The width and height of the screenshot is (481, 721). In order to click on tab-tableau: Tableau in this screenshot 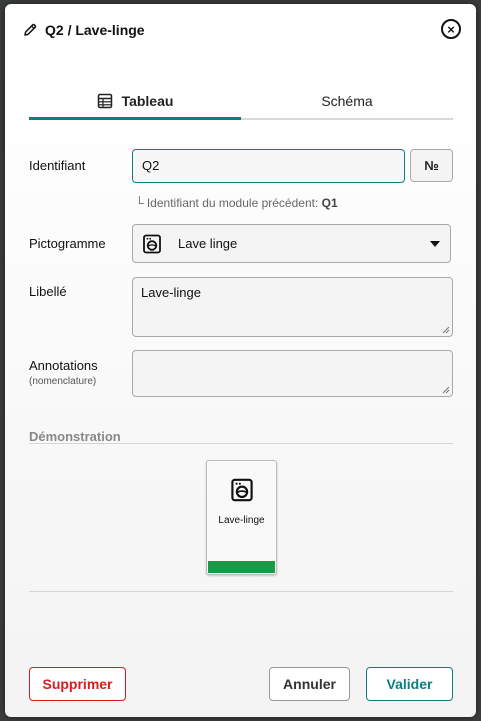, I will do `click(135, 101)`.